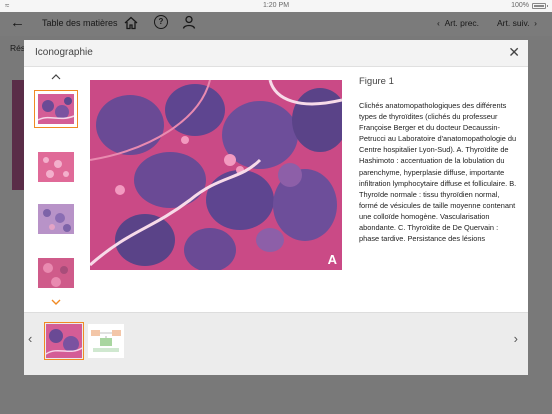  I want to click on close-icon: ✕, so click(514, 52).